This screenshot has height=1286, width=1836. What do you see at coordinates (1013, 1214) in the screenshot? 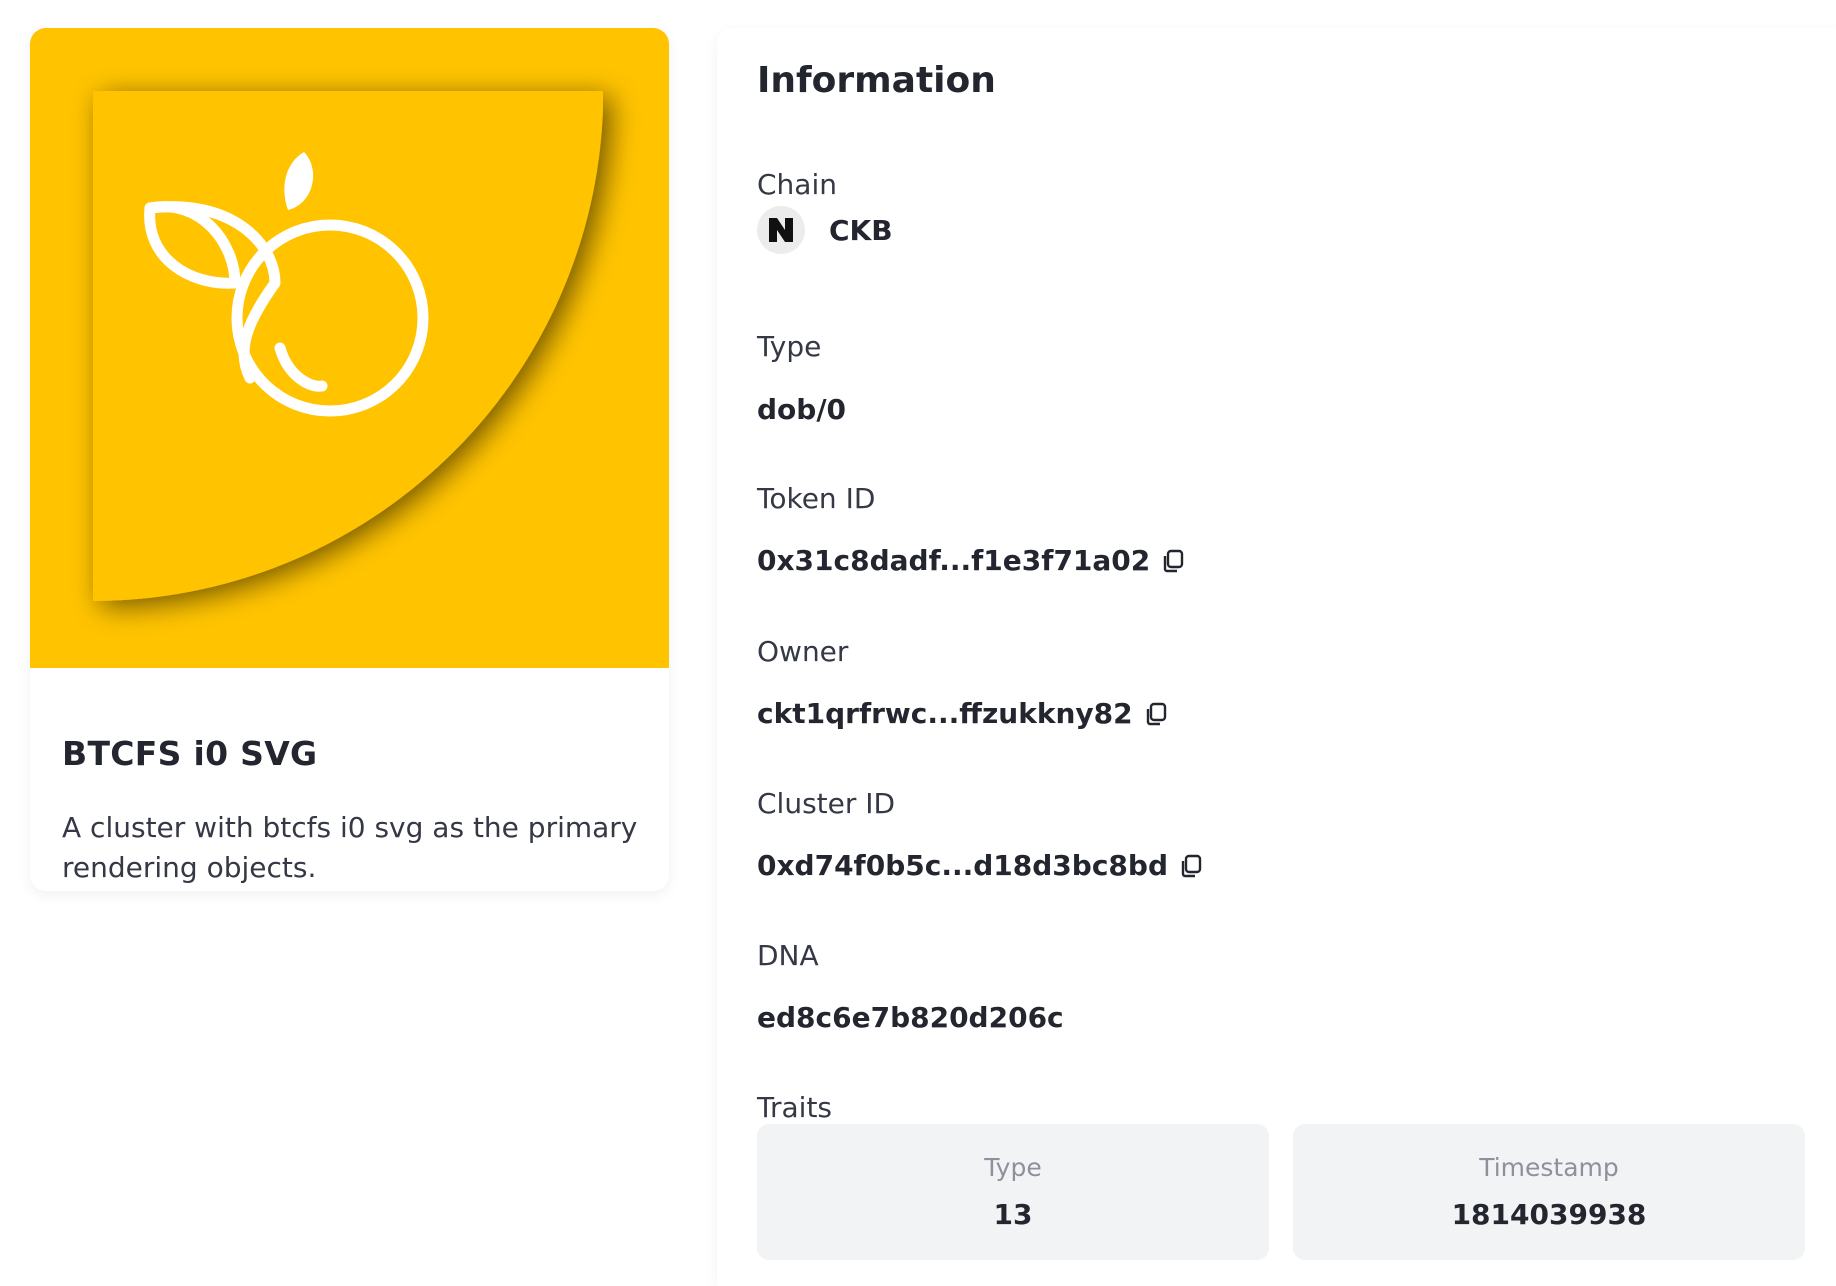
I see `trait-value: 13` at bounding box center [1013, 1214].